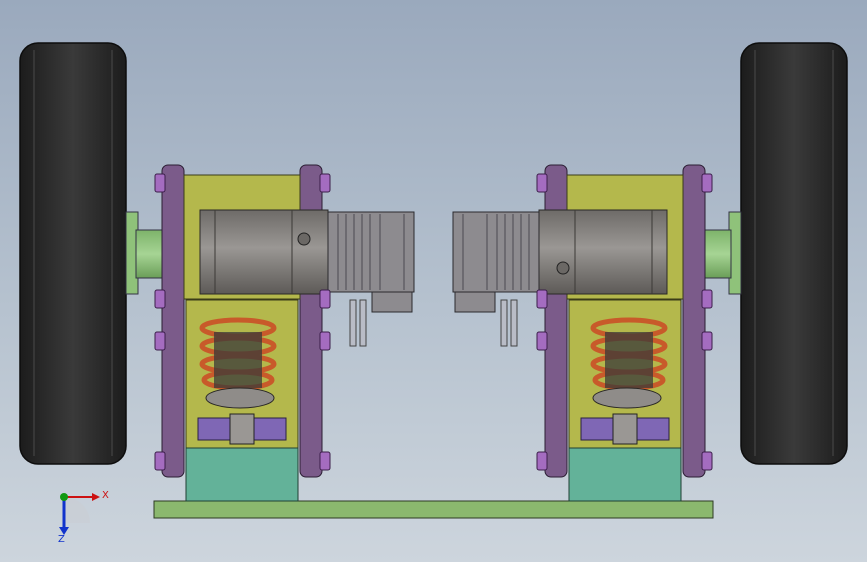  I want to click on axis-triad: X Z, so click(83, 517).